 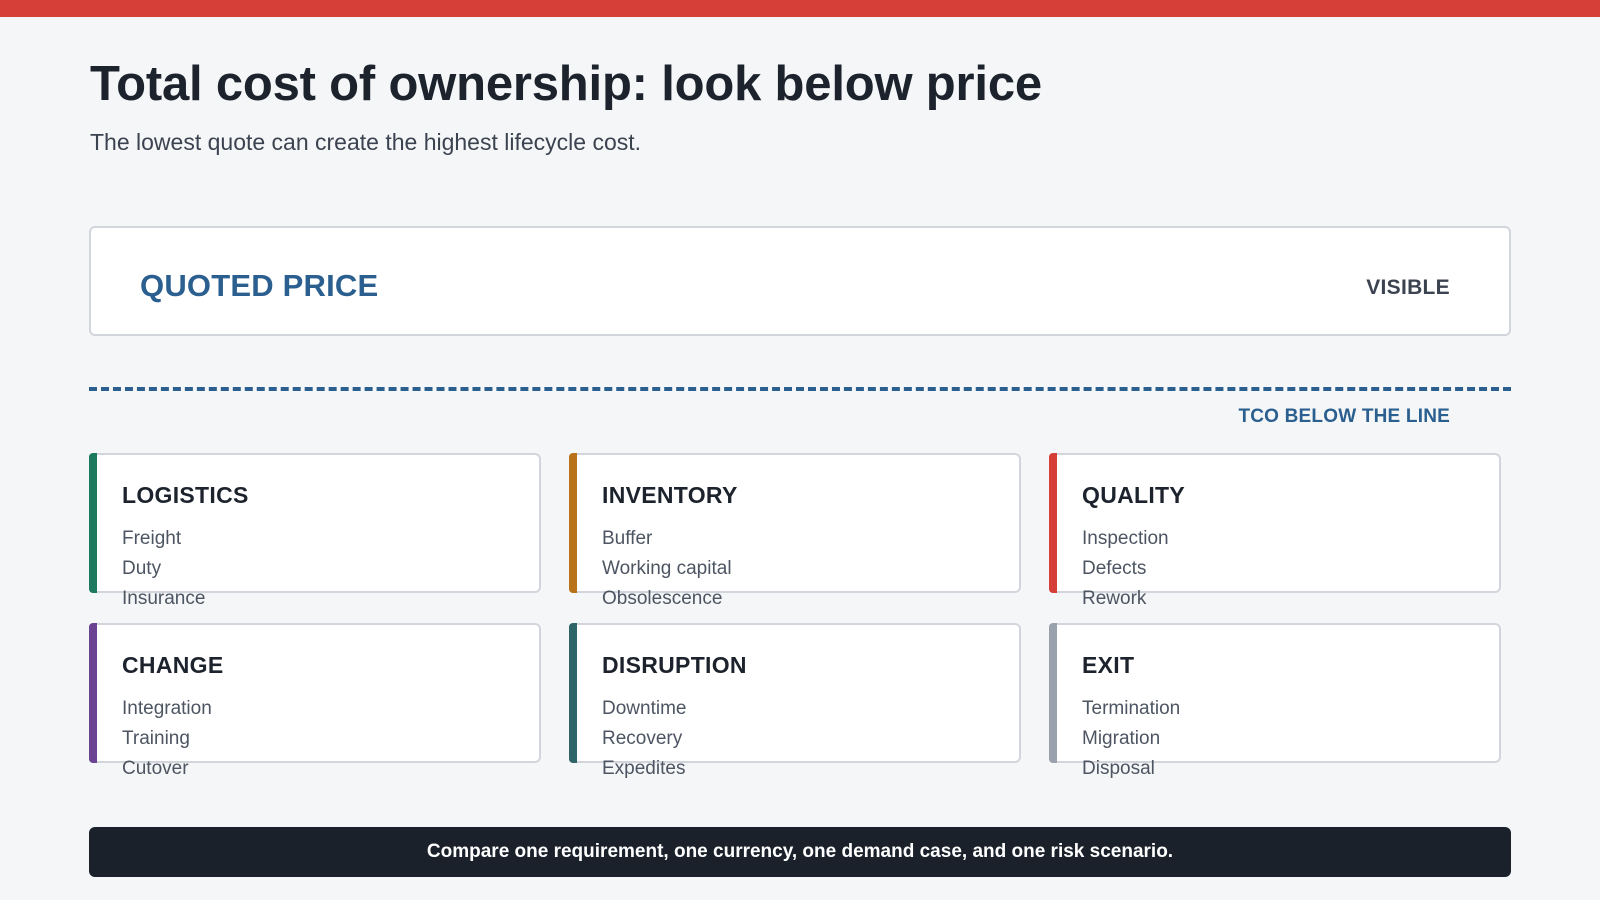 What do you see at coordinates (1344, 416) in the screenshot?
I see `waterline-caption: TCO BELOW THE LINE` at bounding box center [1344, 416].